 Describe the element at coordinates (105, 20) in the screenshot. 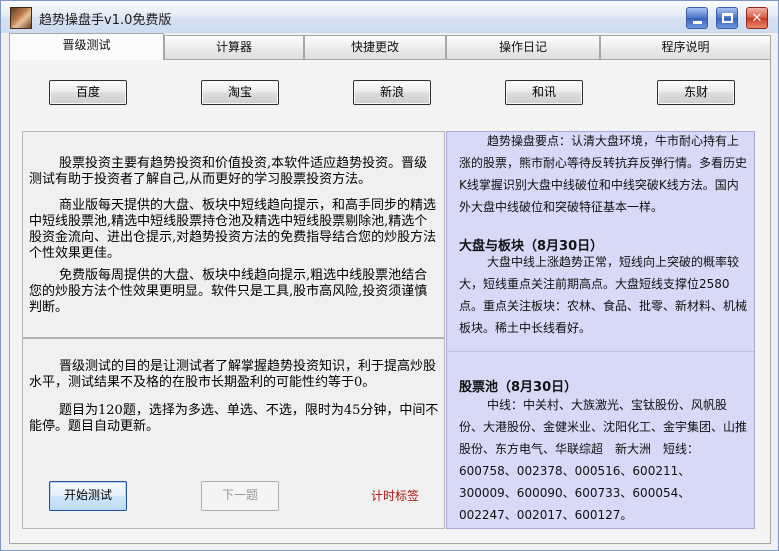

I see `window-title: 趋势操盘手v1.0免费版` at that location.